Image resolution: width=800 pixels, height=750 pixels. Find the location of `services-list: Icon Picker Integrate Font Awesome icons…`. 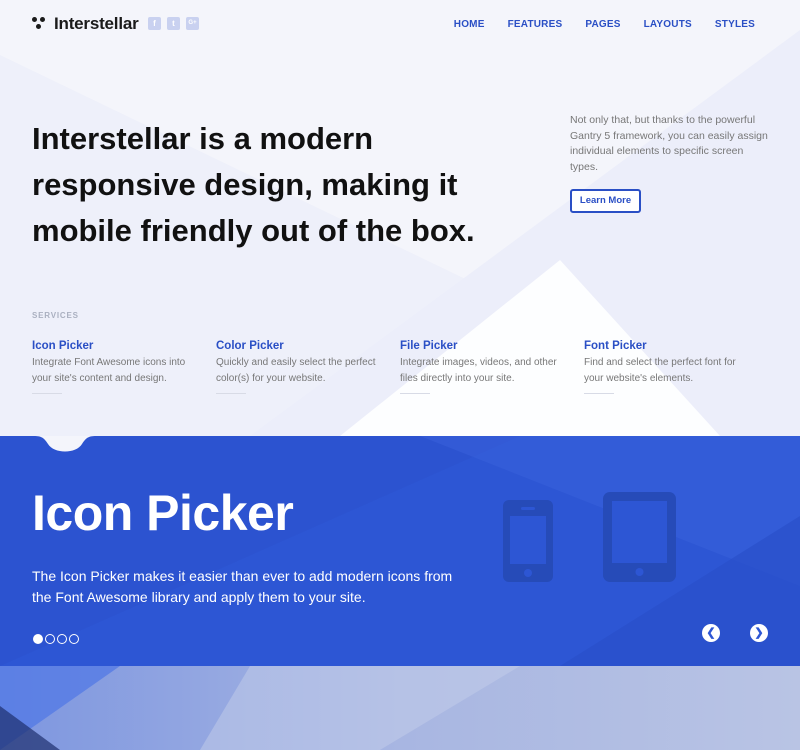

services-list: Icon Picker Integrate Font Awesome icons… is located at coordinates (400, 367).